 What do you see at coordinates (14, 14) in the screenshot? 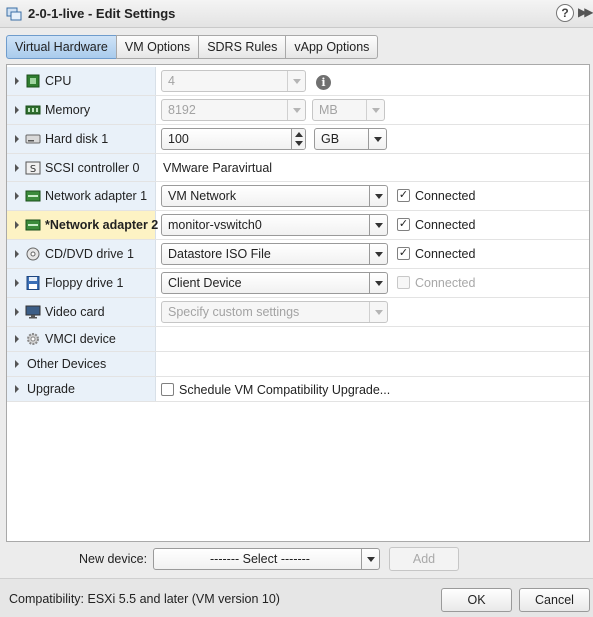
I see `vm-icon` at bounding box center [14, 14].